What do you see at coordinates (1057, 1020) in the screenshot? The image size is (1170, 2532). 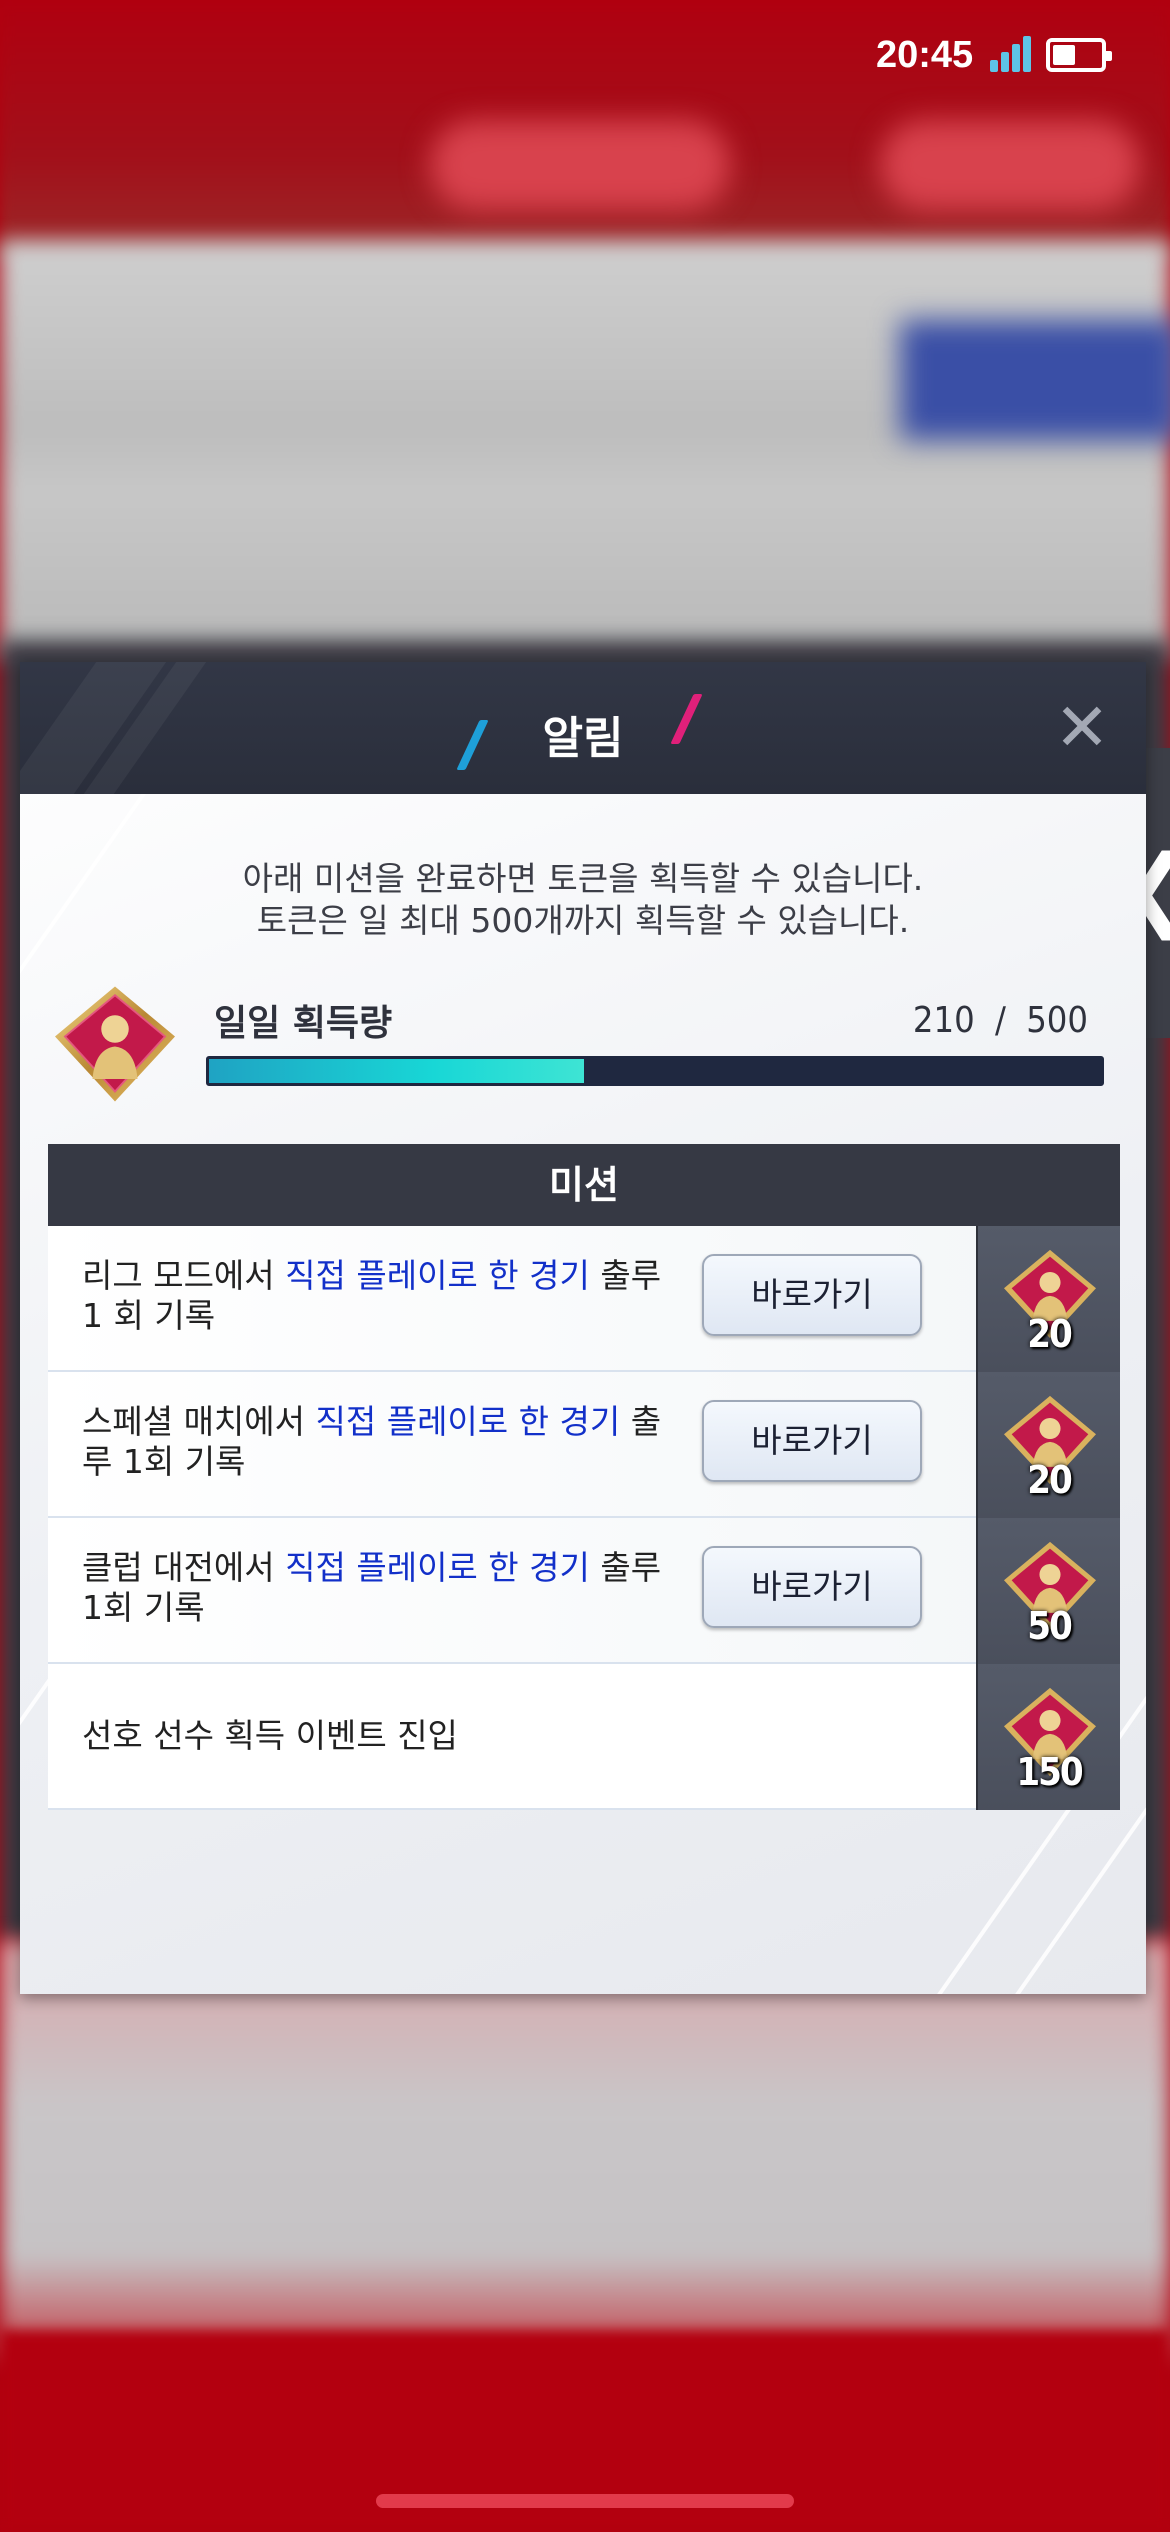 I see `daily-max-value: 500` at bounding box center [1057, 1020].